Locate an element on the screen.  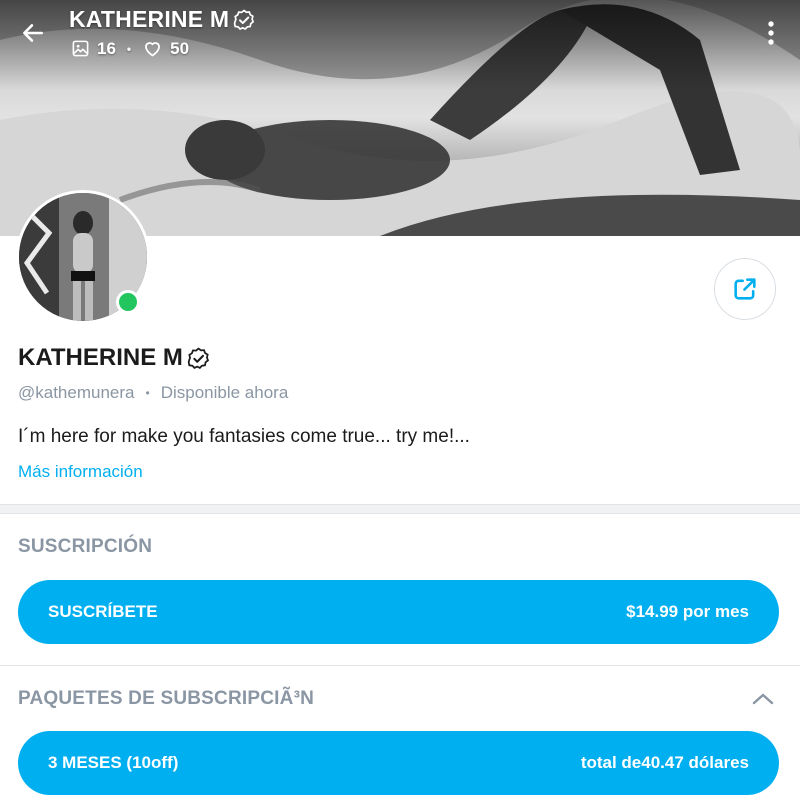
arrow-left-icon is located at coordinates (33, 33).